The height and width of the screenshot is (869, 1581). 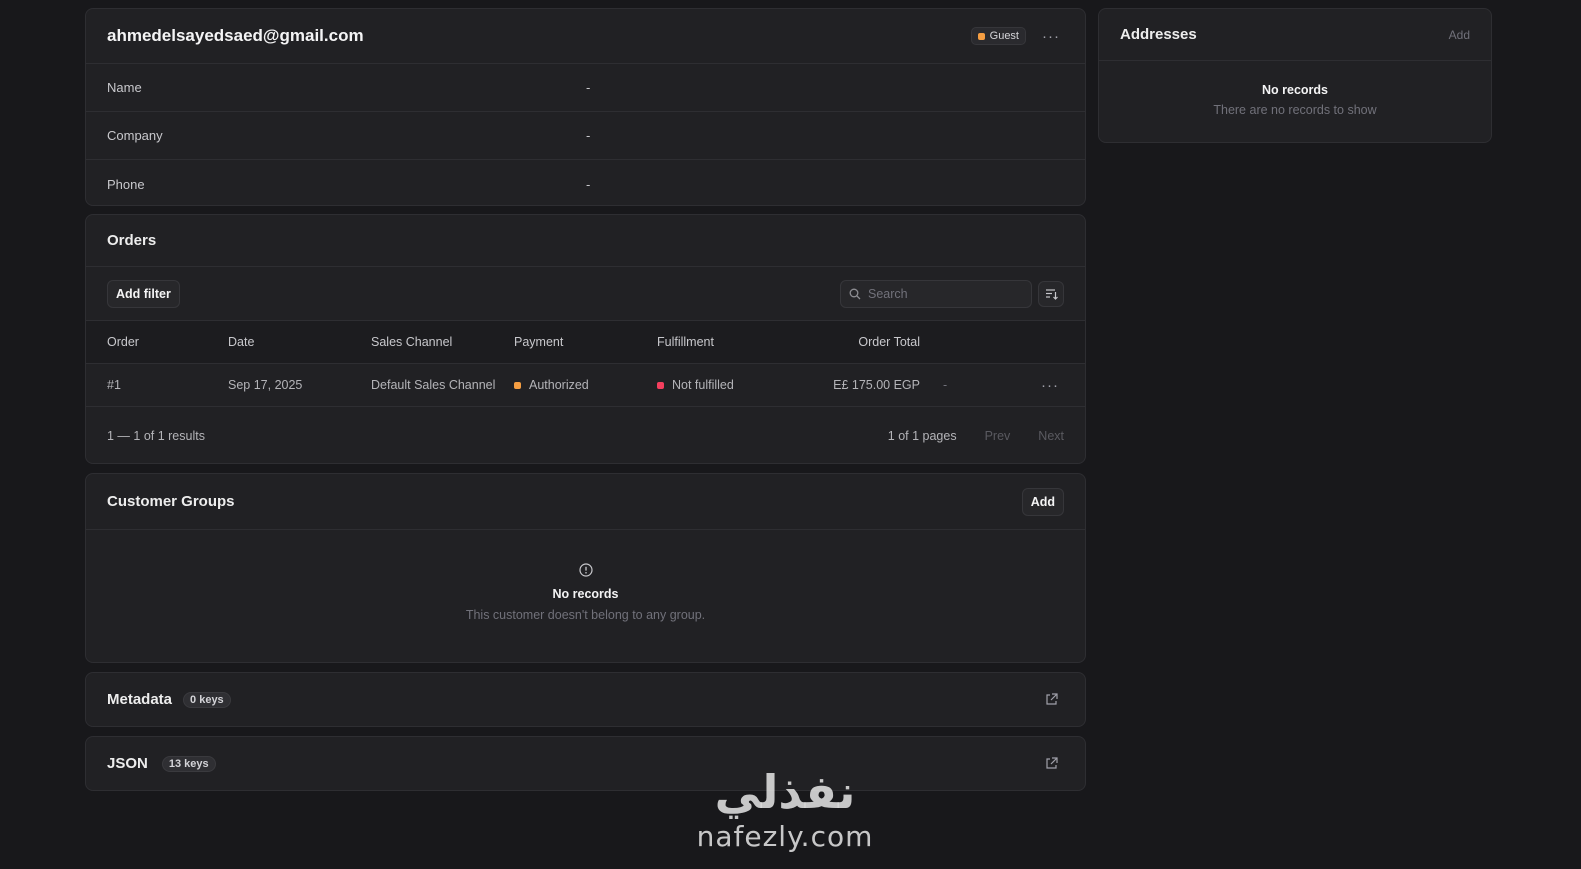 I want to click on search-icon, so click(x=855, y=293).